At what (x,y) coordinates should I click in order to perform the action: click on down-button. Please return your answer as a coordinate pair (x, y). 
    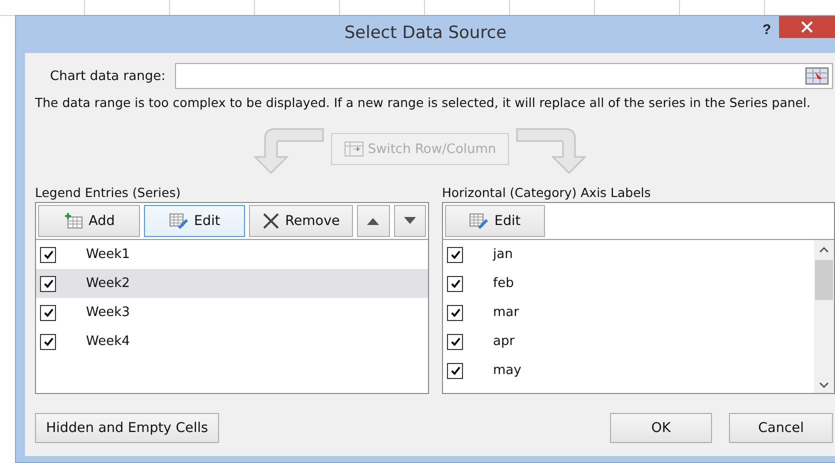
    Looking at the image, I should click on (410, 221).